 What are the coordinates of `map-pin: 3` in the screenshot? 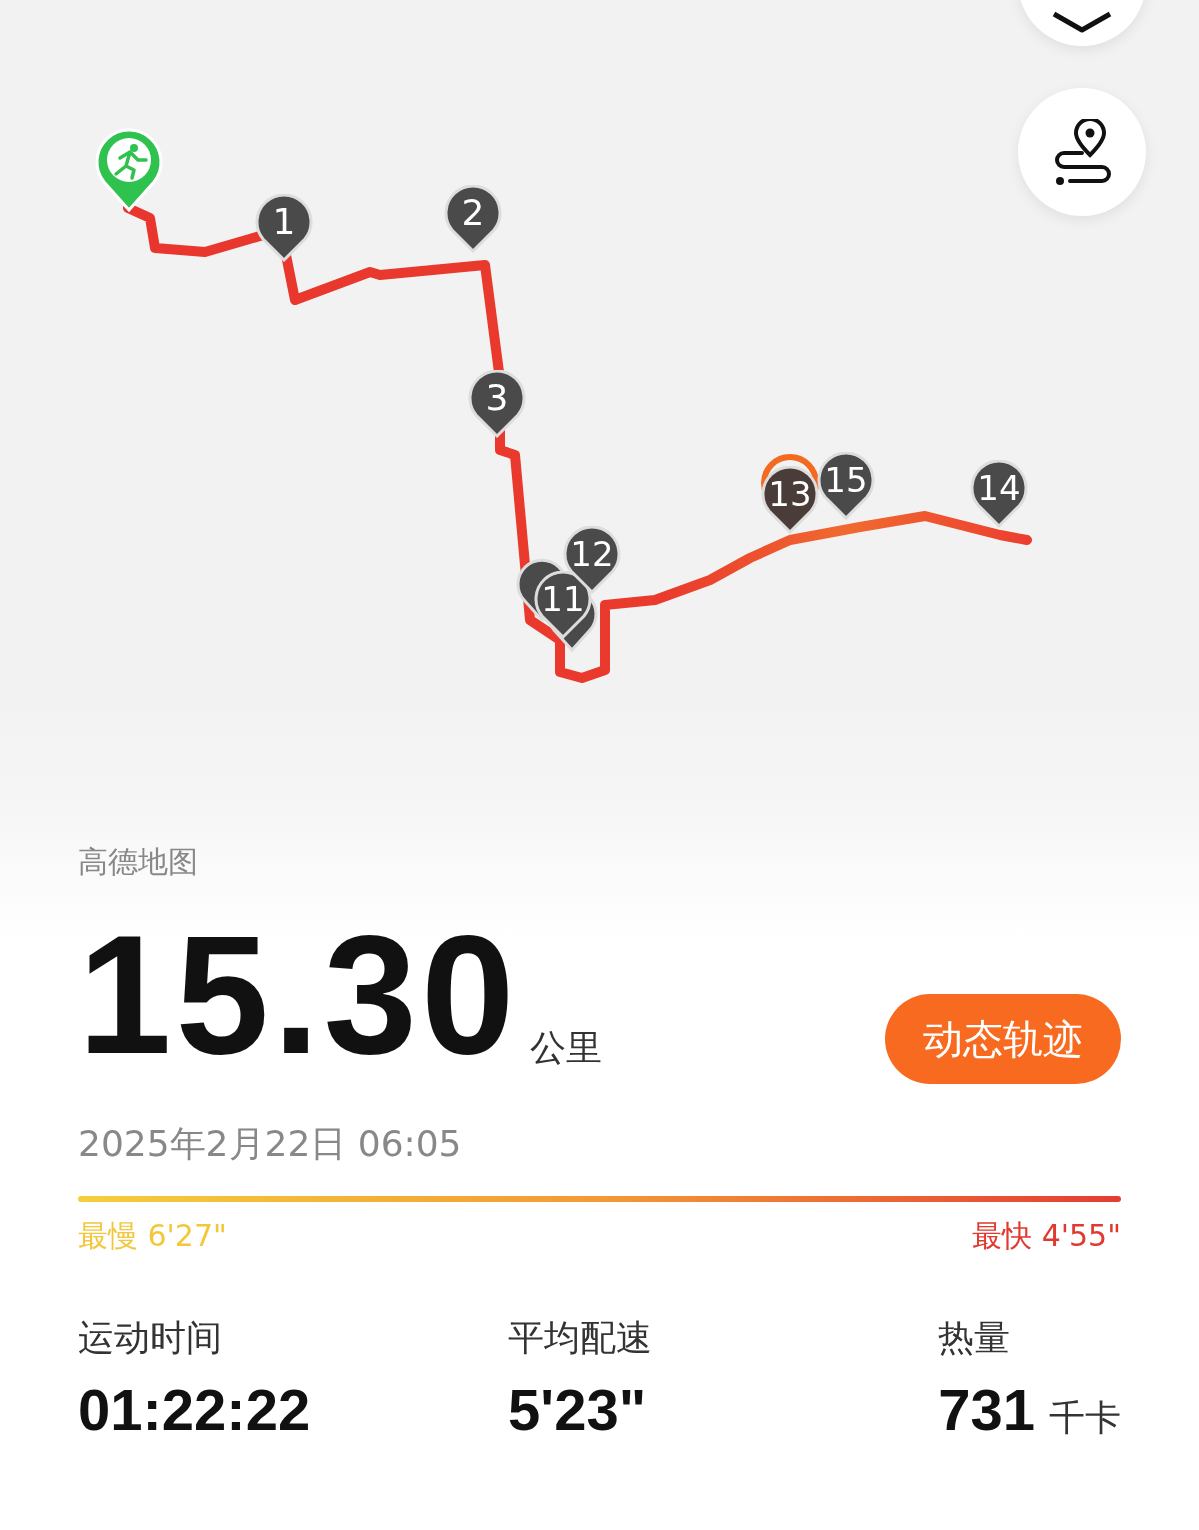 It's located at (497, 404).